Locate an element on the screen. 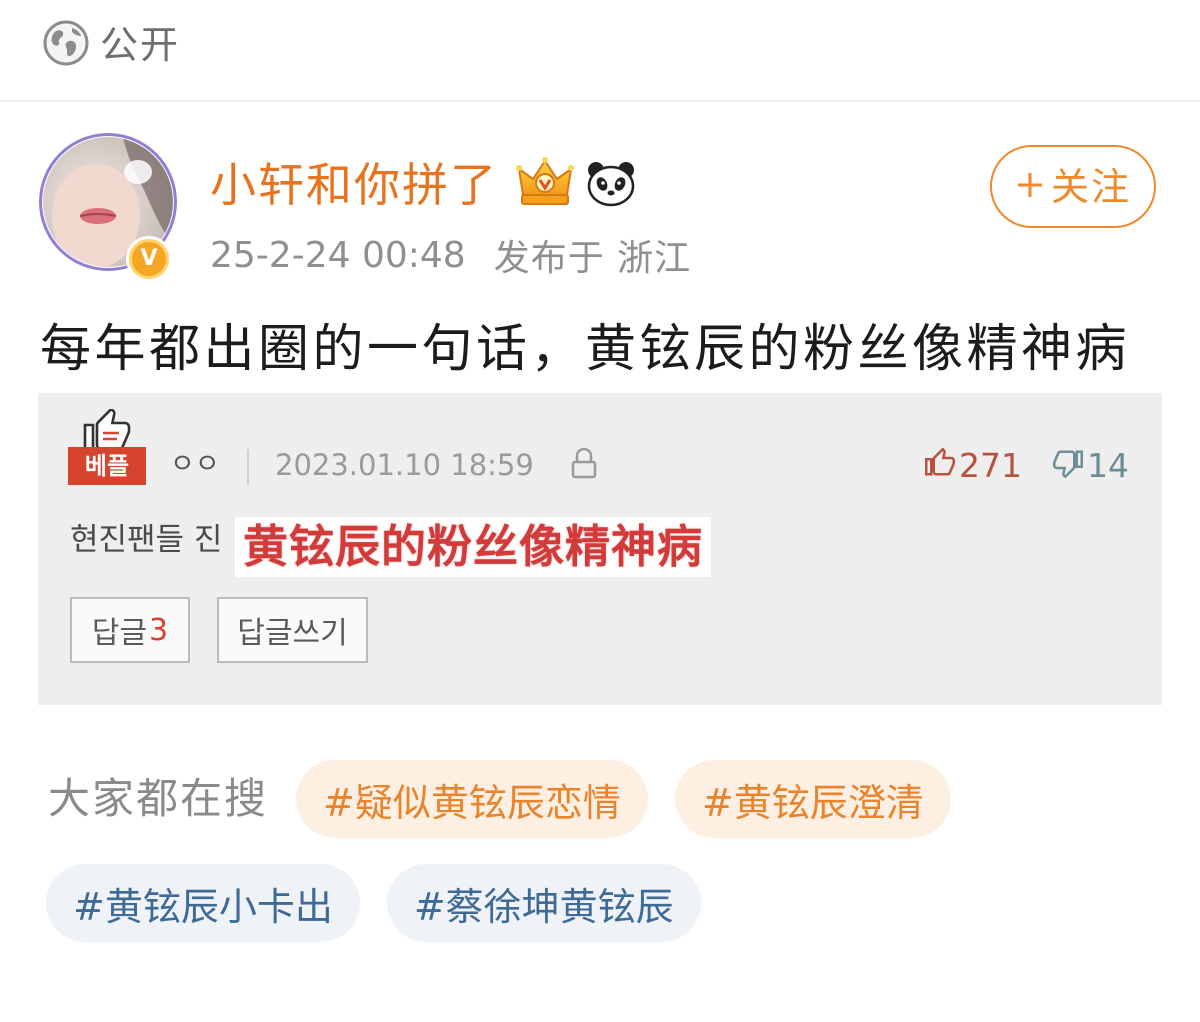  comment-username: ㅇㅇ is located at coordinates (195, 464).